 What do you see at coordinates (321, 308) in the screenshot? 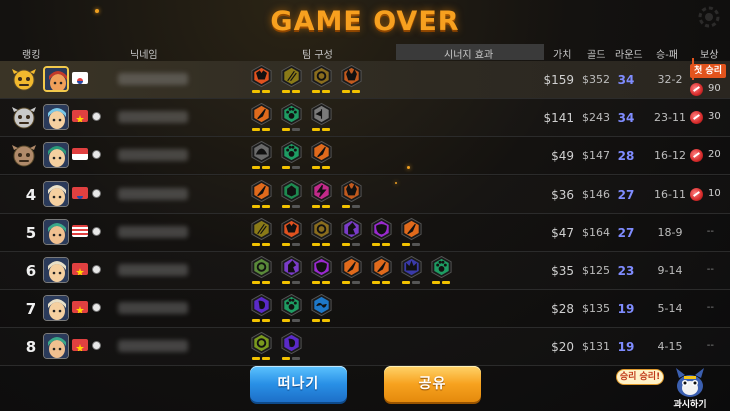
I see `trait-wave-icon` at bounding box center [321, 308].